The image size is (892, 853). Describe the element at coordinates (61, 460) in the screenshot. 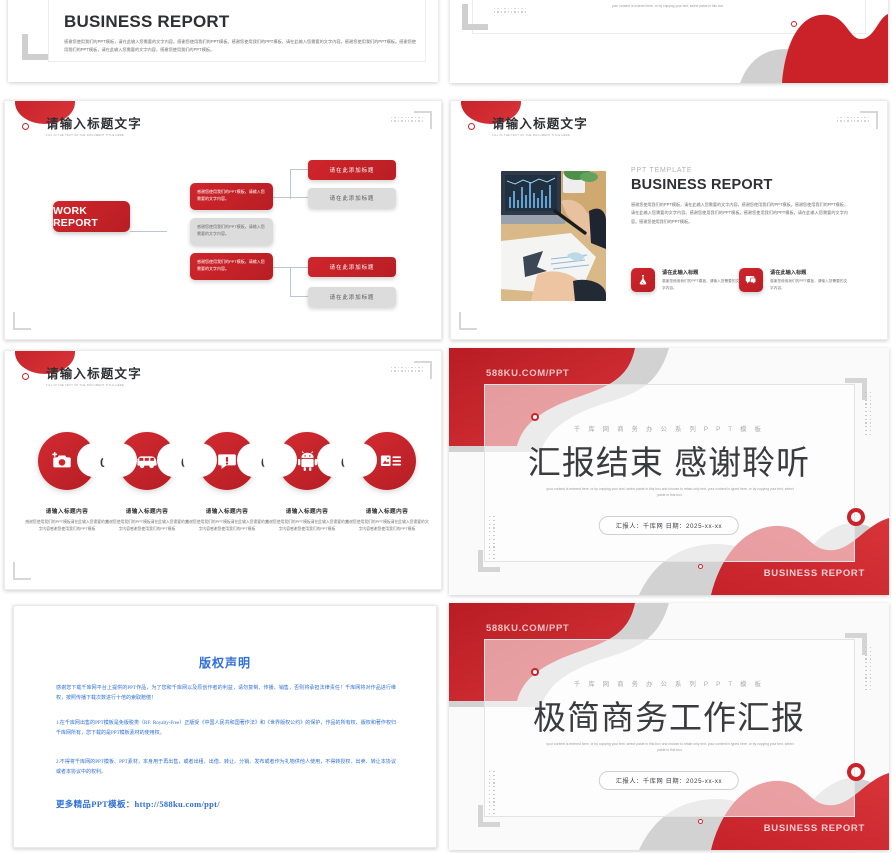

I see `camera-add-icon` at that location.